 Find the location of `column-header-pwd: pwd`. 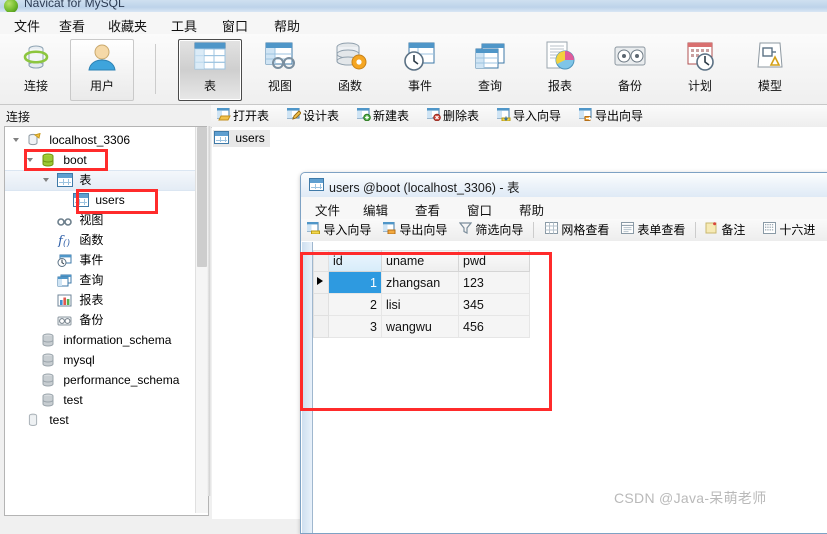

column-header-pwd: pwd is located at coordinates (494, 261).